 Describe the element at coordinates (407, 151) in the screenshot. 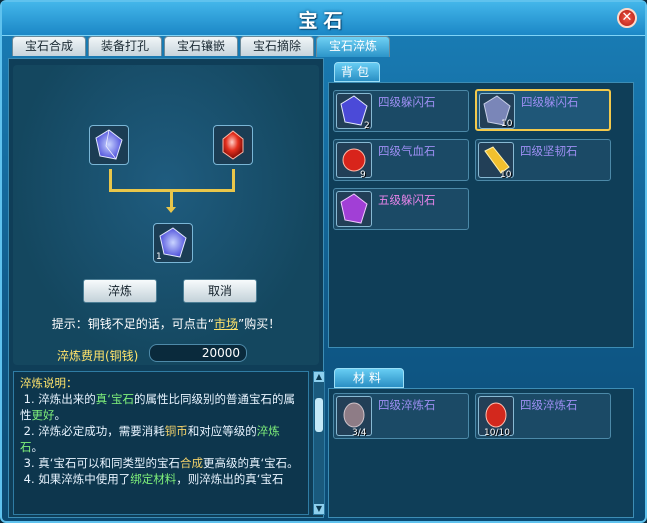

I see `item-name: 四级气血石` at that location.